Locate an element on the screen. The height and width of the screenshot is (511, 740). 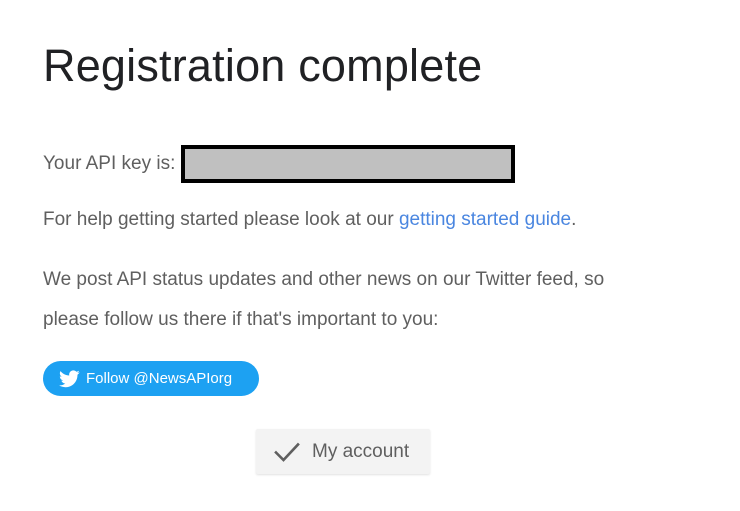
api-key-row: Your API key is: is located at coordinates (279, 164).